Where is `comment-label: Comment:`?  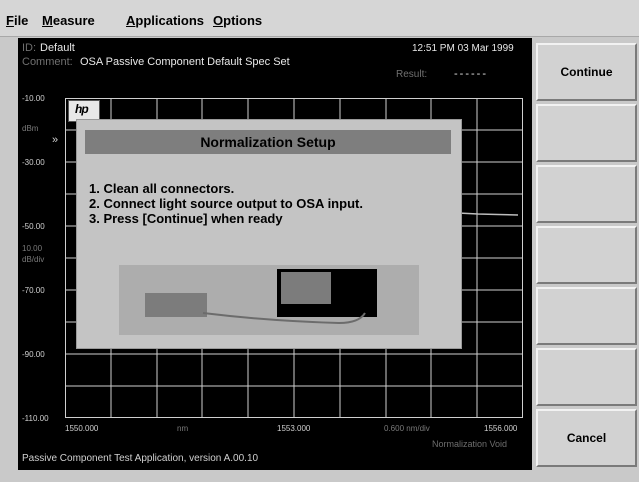
comment-label: Comment: is located at coordinates (47, 62).